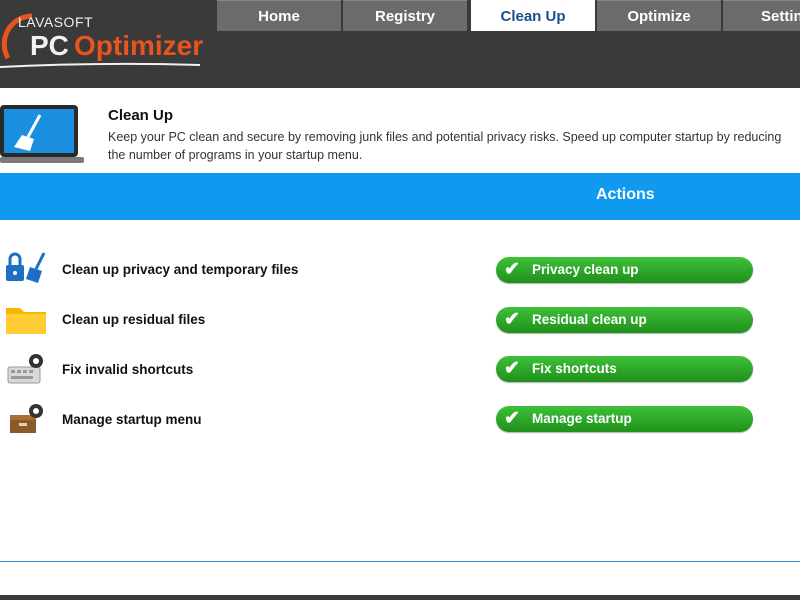  What do you see at coordinates (128, 369) in the screenshot?
I see `row-label-shortcuts: Fix invalid shortcuts` at bounding box center [128, 369].